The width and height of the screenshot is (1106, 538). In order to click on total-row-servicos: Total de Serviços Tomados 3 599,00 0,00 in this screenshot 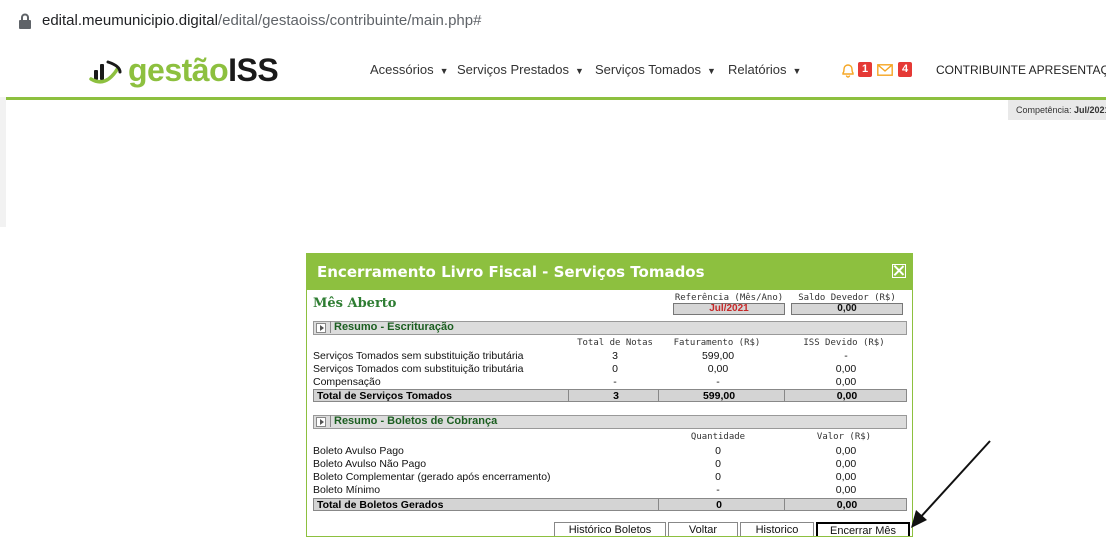, I will do `click(610, 395)`.